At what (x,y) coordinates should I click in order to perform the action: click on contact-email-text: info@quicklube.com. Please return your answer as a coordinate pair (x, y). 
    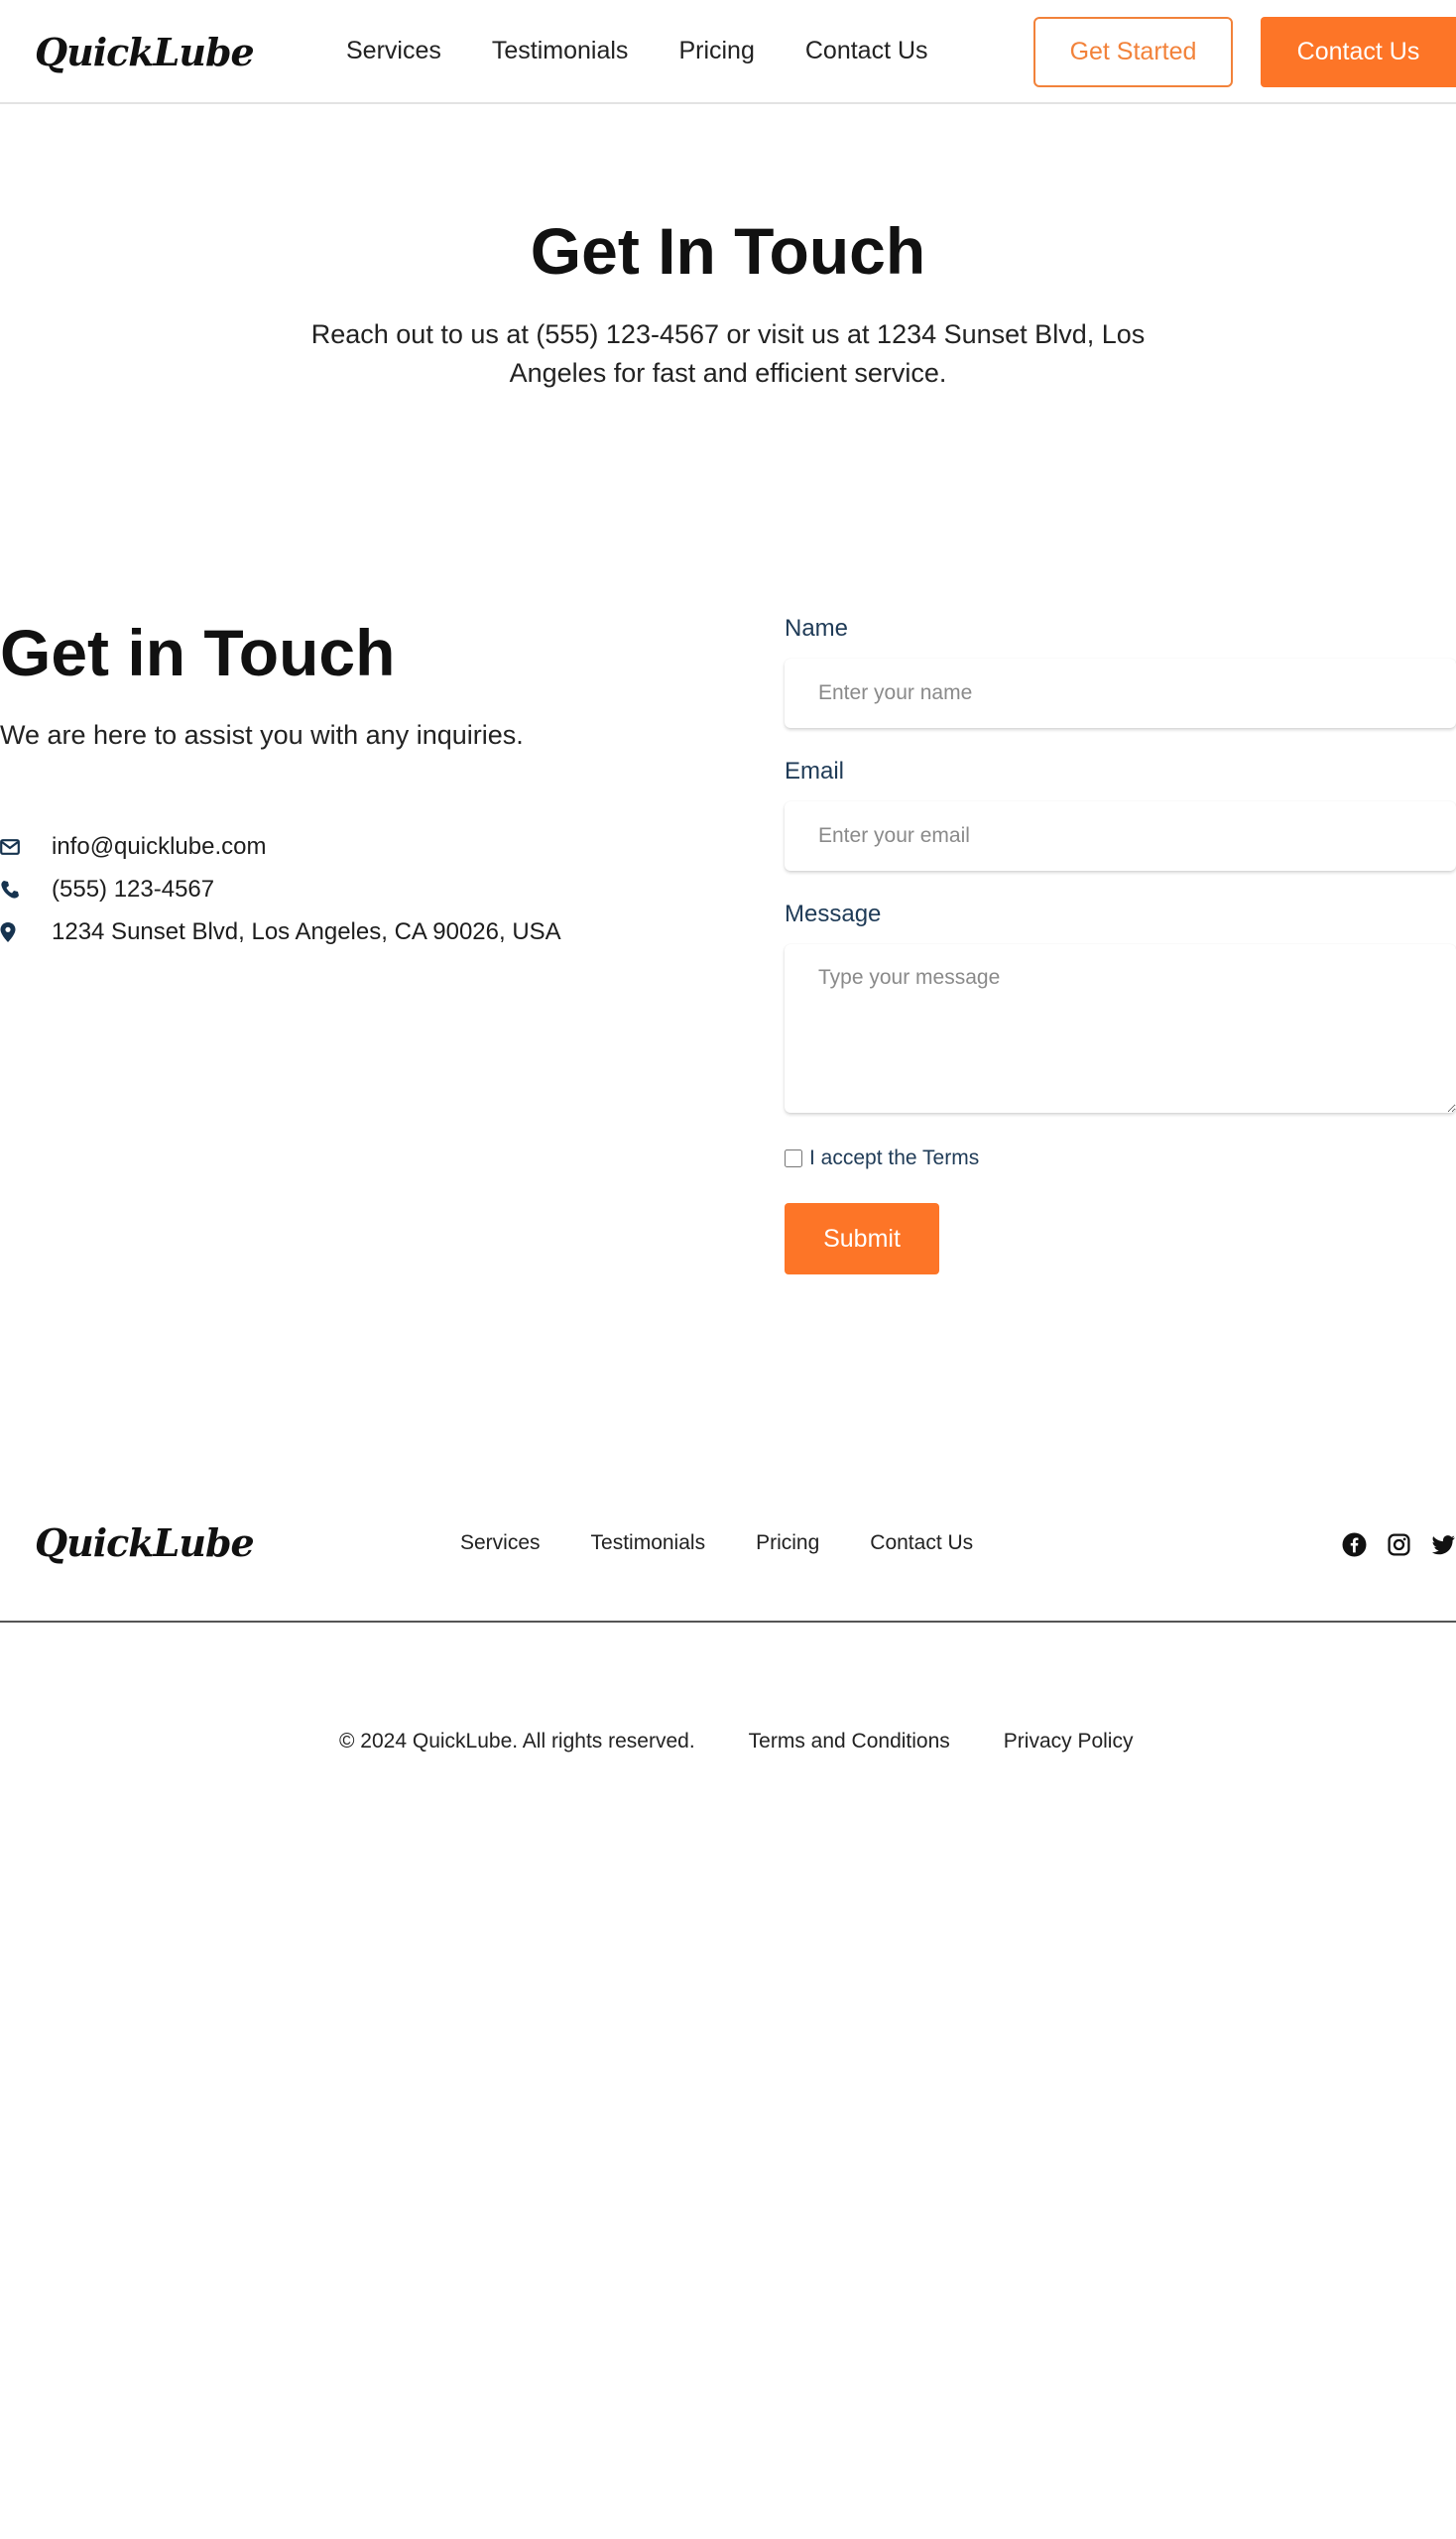
    Looking at the image, I should click on (159, 847).